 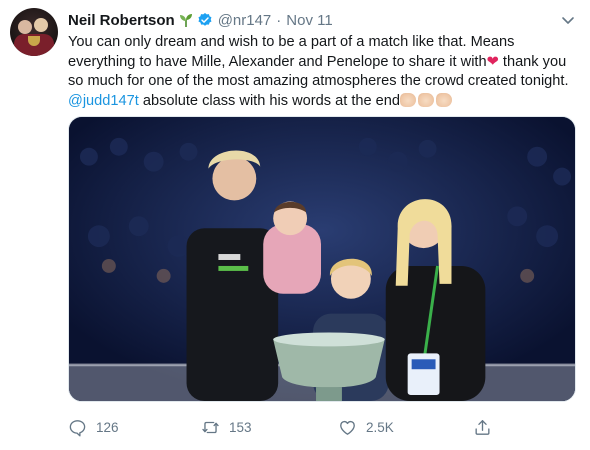 I want to click on chevron-down-icon, so click(x=568, y=20).